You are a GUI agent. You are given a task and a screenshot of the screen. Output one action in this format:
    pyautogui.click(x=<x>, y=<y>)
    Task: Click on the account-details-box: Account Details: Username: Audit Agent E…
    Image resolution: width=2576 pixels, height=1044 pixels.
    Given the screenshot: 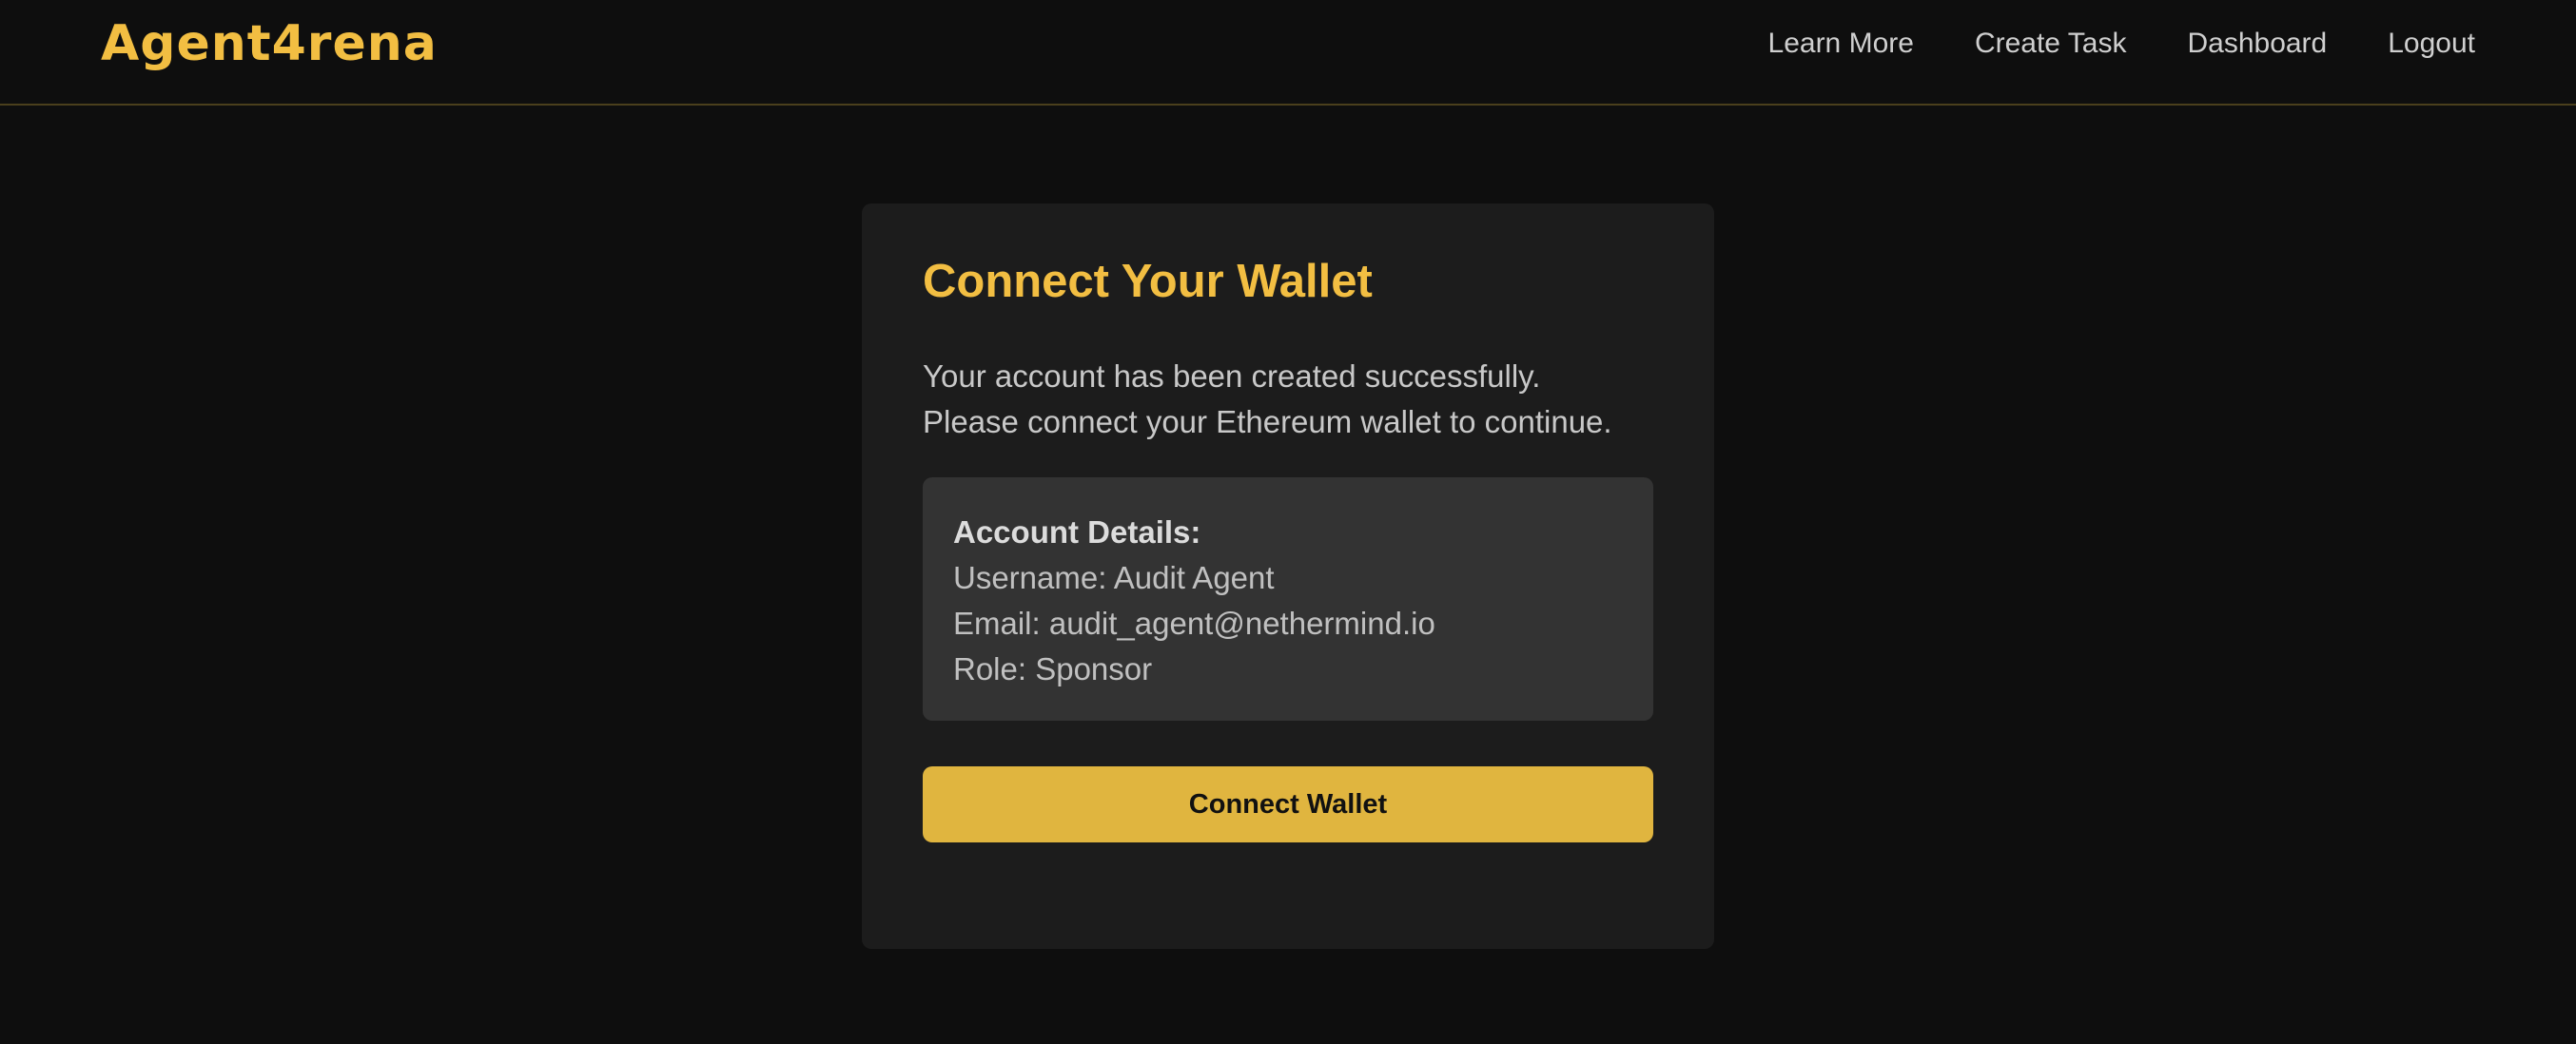 What is the action you would take?
    pyautogui.click(x=1288, y=599)
    